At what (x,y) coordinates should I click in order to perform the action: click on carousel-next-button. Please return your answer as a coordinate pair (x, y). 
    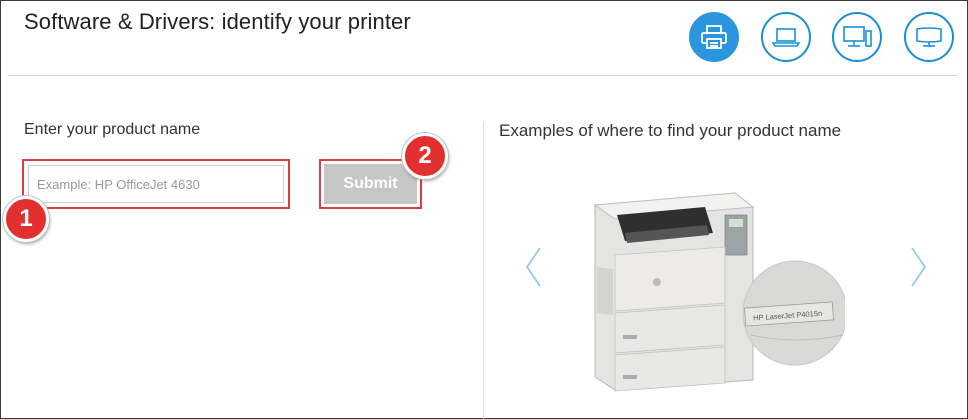
    Looking at the image, I should click on (918, 267).